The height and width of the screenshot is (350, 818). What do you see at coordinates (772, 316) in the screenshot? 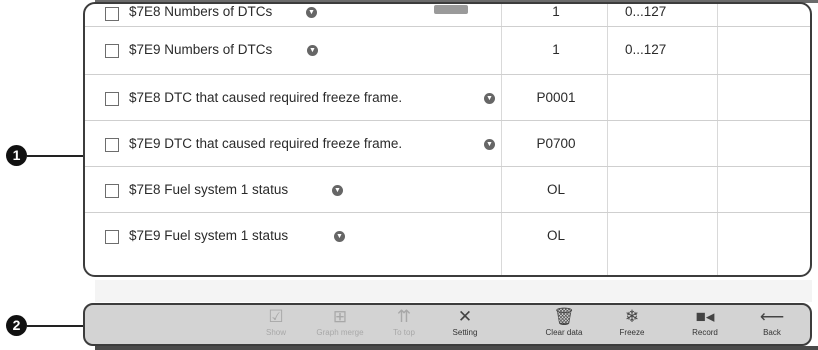
I see `back-arrow-icon: ⟵` at bounding box center [772, 316].